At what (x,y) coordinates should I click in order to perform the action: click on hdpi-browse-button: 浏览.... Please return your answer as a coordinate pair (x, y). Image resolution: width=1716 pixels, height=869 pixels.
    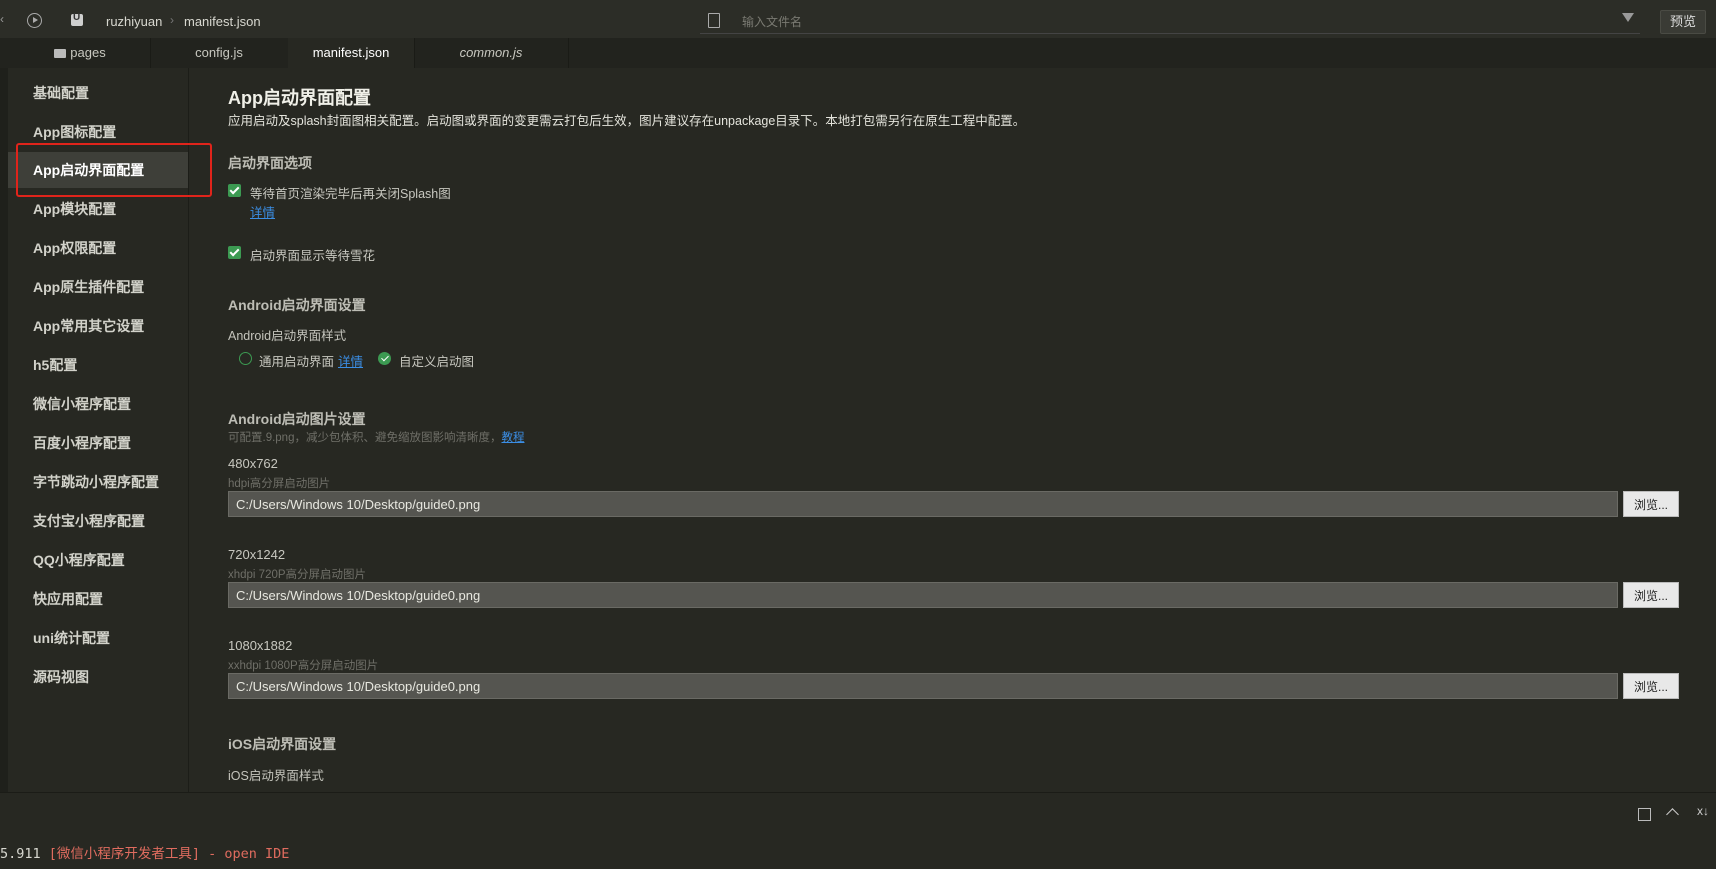
    Looking at the image, I should click on (1651, 504).